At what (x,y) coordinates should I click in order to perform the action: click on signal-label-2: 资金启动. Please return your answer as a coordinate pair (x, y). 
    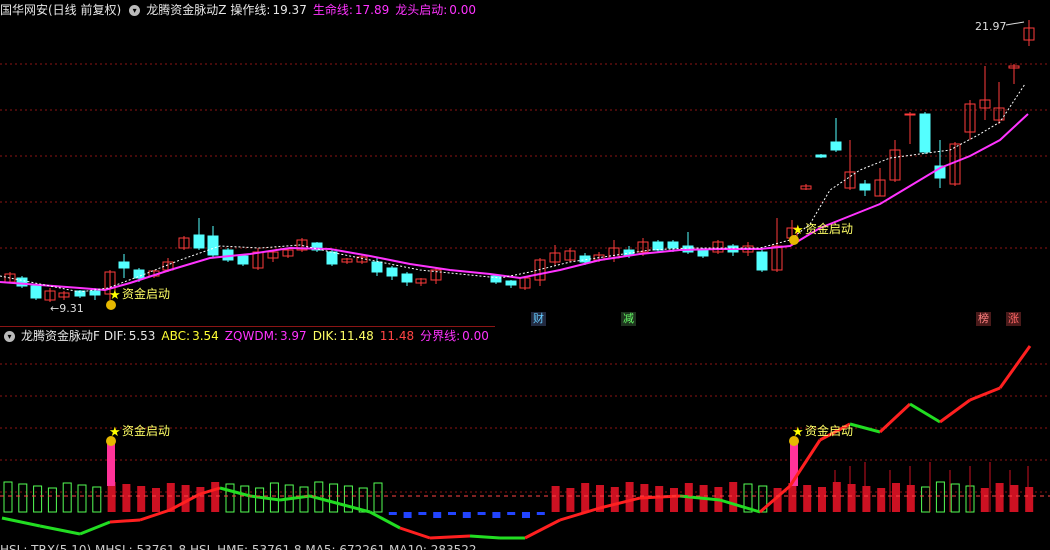
    Looking at the image, I should click on (829, 229).